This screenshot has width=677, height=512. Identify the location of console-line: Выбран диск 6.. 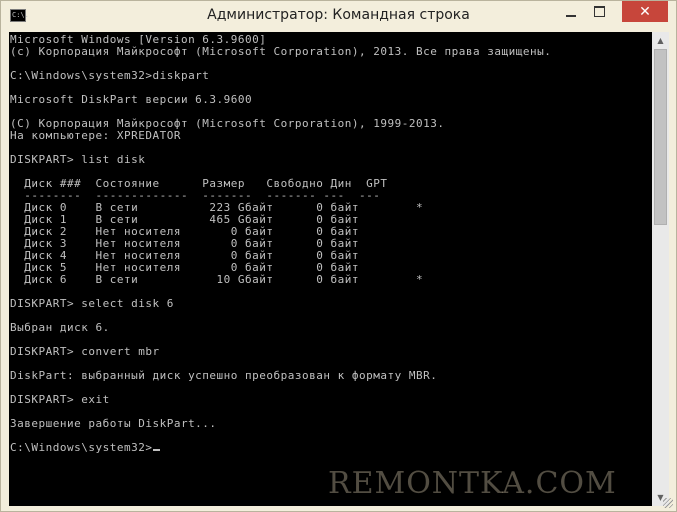
(60, 327).